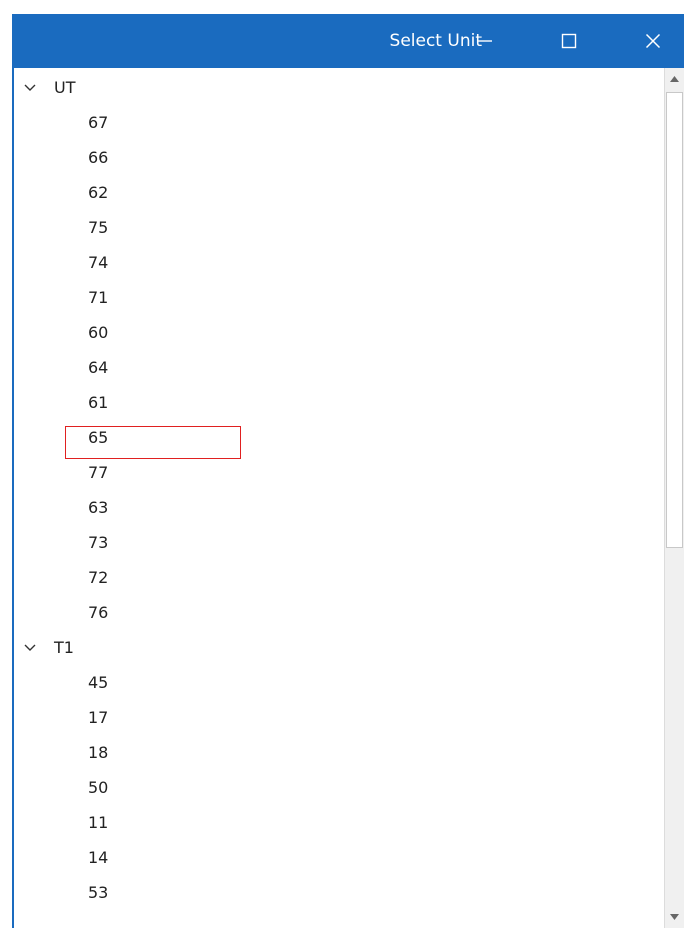  Describe the element at coordinates (98, 612) in the screenshot. I see `tree-item-label: 76` at that location.